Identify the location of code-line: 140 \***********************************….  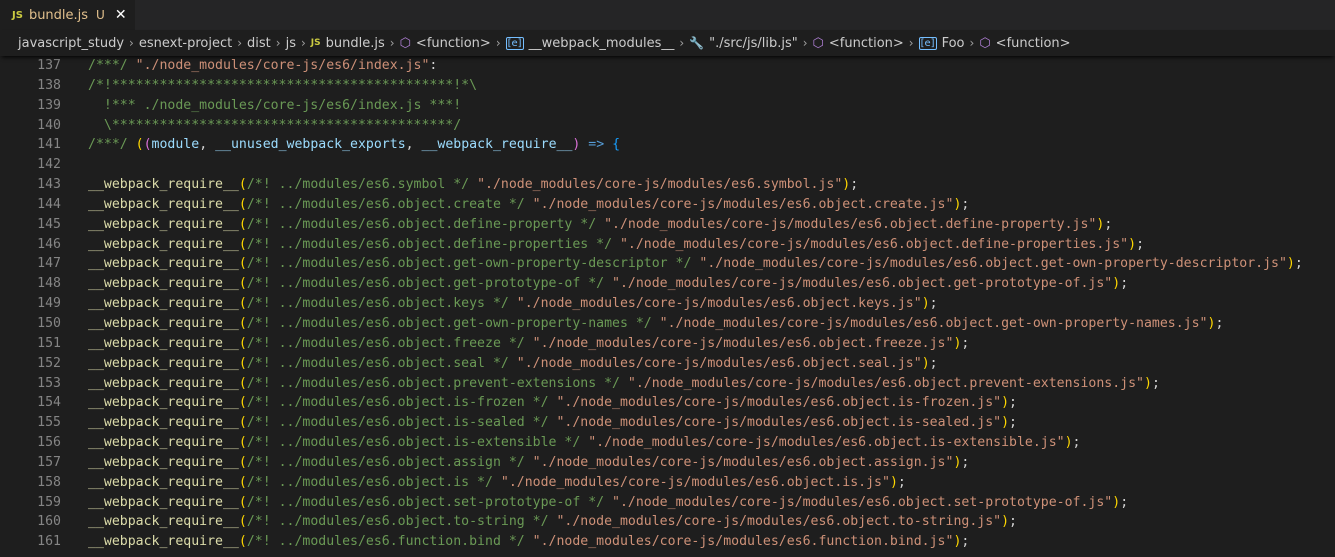
(667, 126).